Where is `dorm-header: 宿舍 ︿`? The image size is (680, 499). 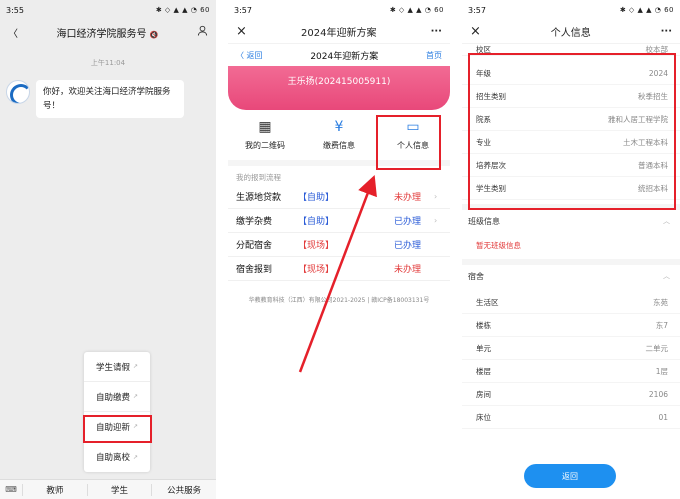
dorm-header: 宿舍 ︿ is located at coordinates (571, 276).